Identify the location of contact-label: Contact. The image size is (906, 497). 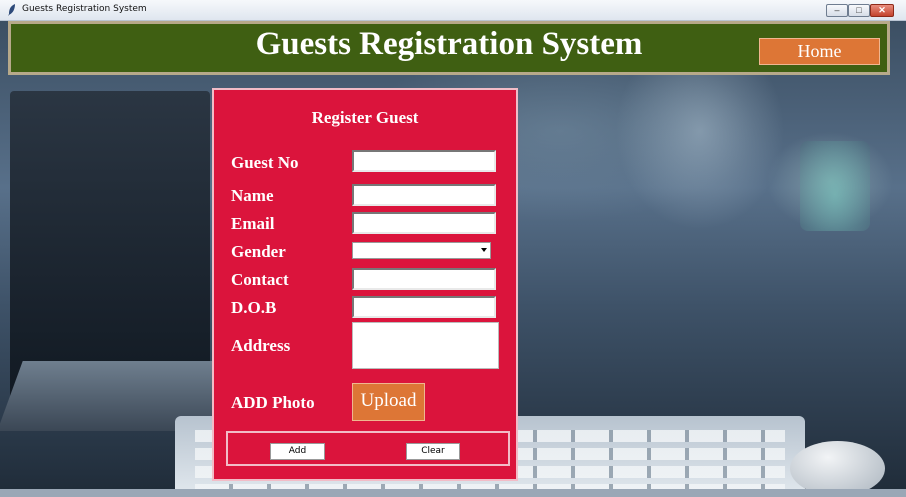
(260, 279).